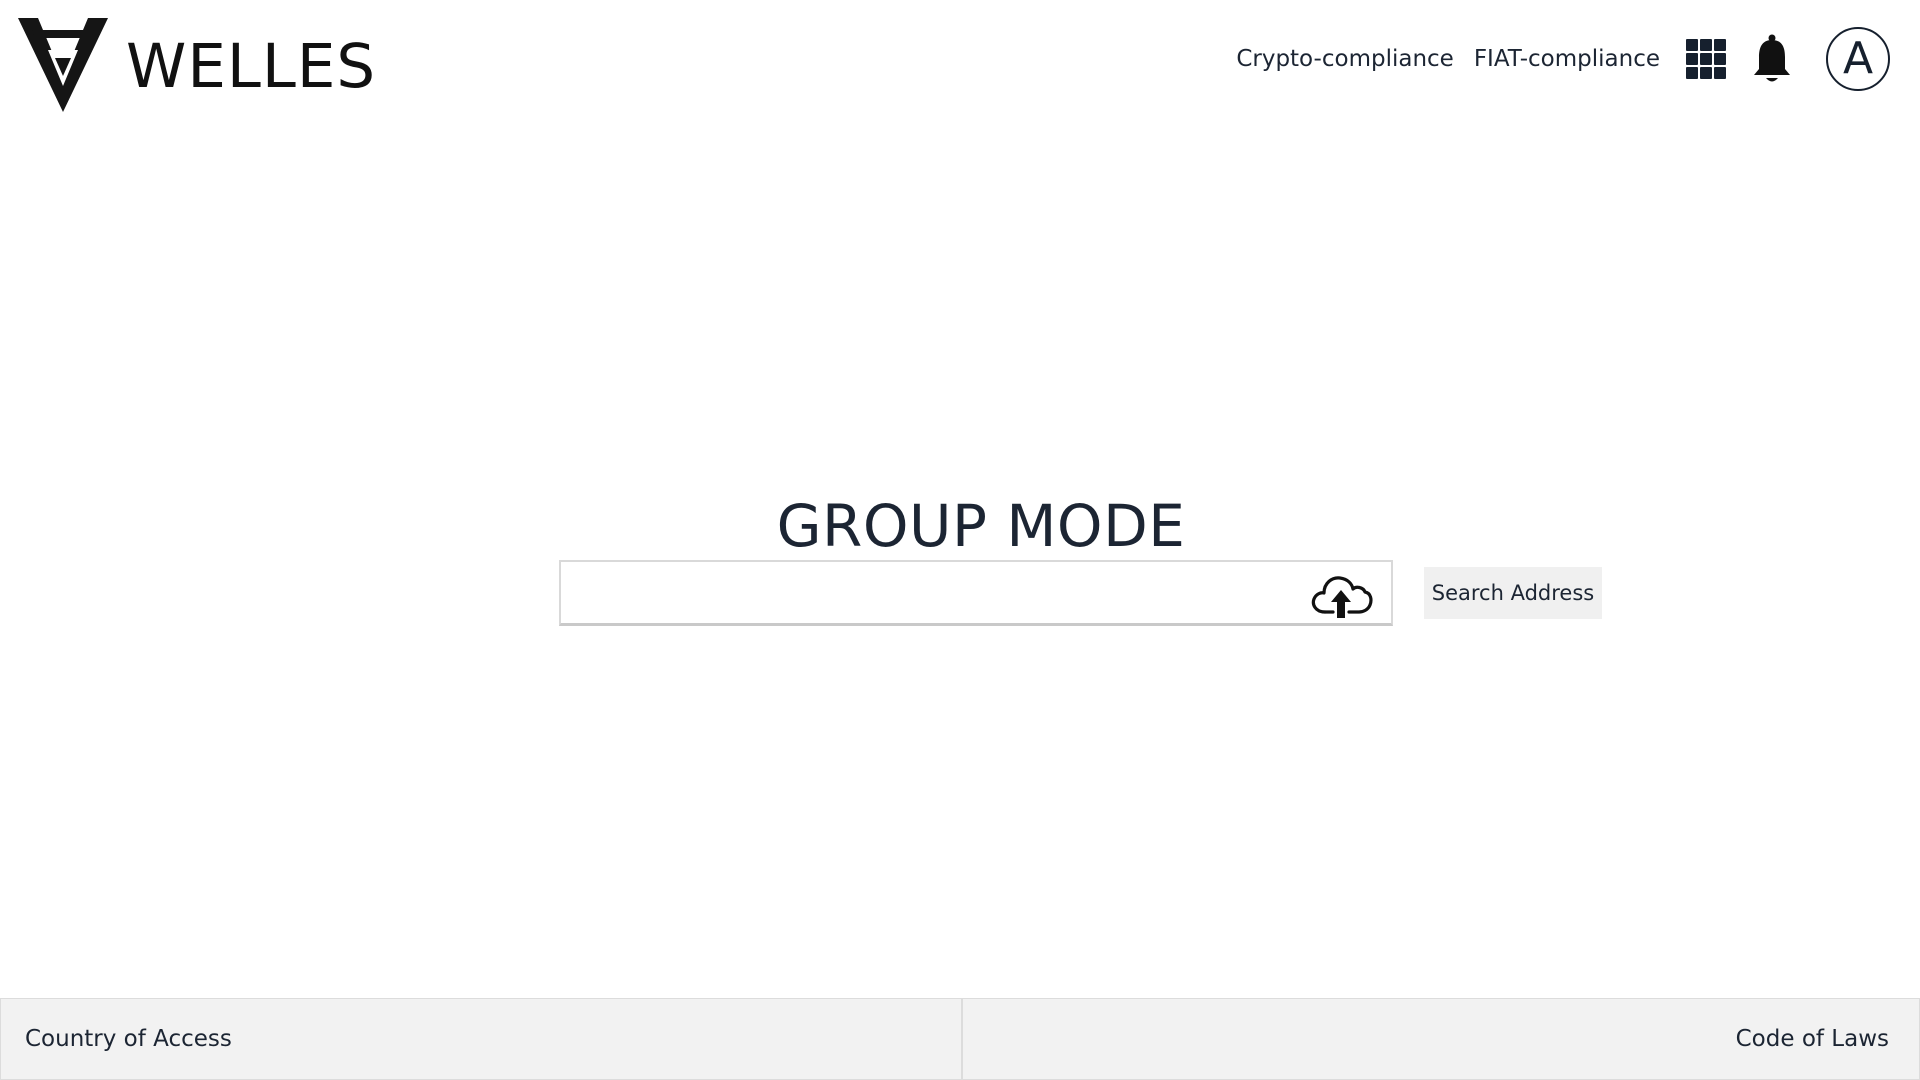 The width and height of the screenshot is (1920, 1080). What do you see at coordinates (1858, 59) in the screenshot?
I see `user-avatar: A` at bounding box center [1858, 59].